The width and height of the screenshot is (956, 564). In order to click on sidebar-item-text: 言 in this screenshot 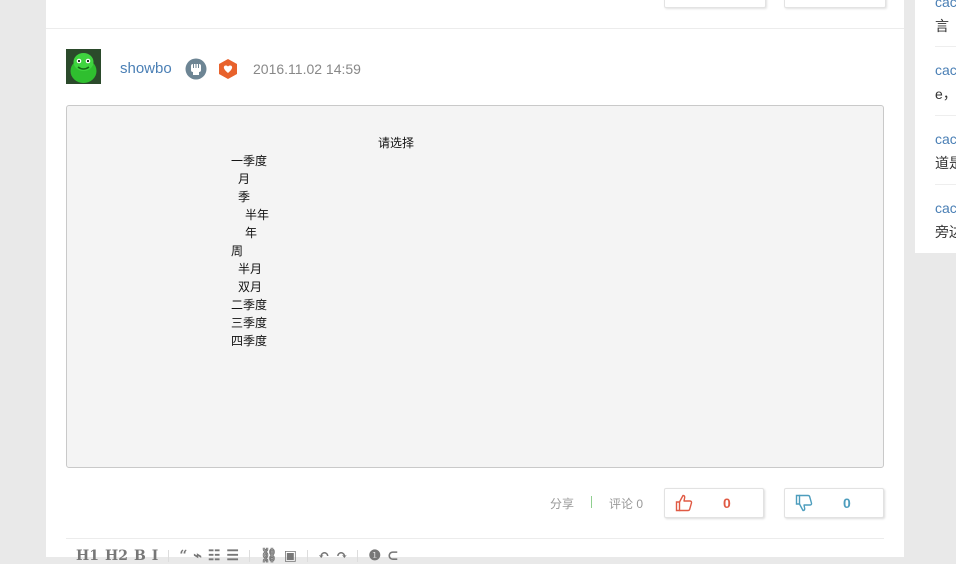, I will do `click(942, 26)`.